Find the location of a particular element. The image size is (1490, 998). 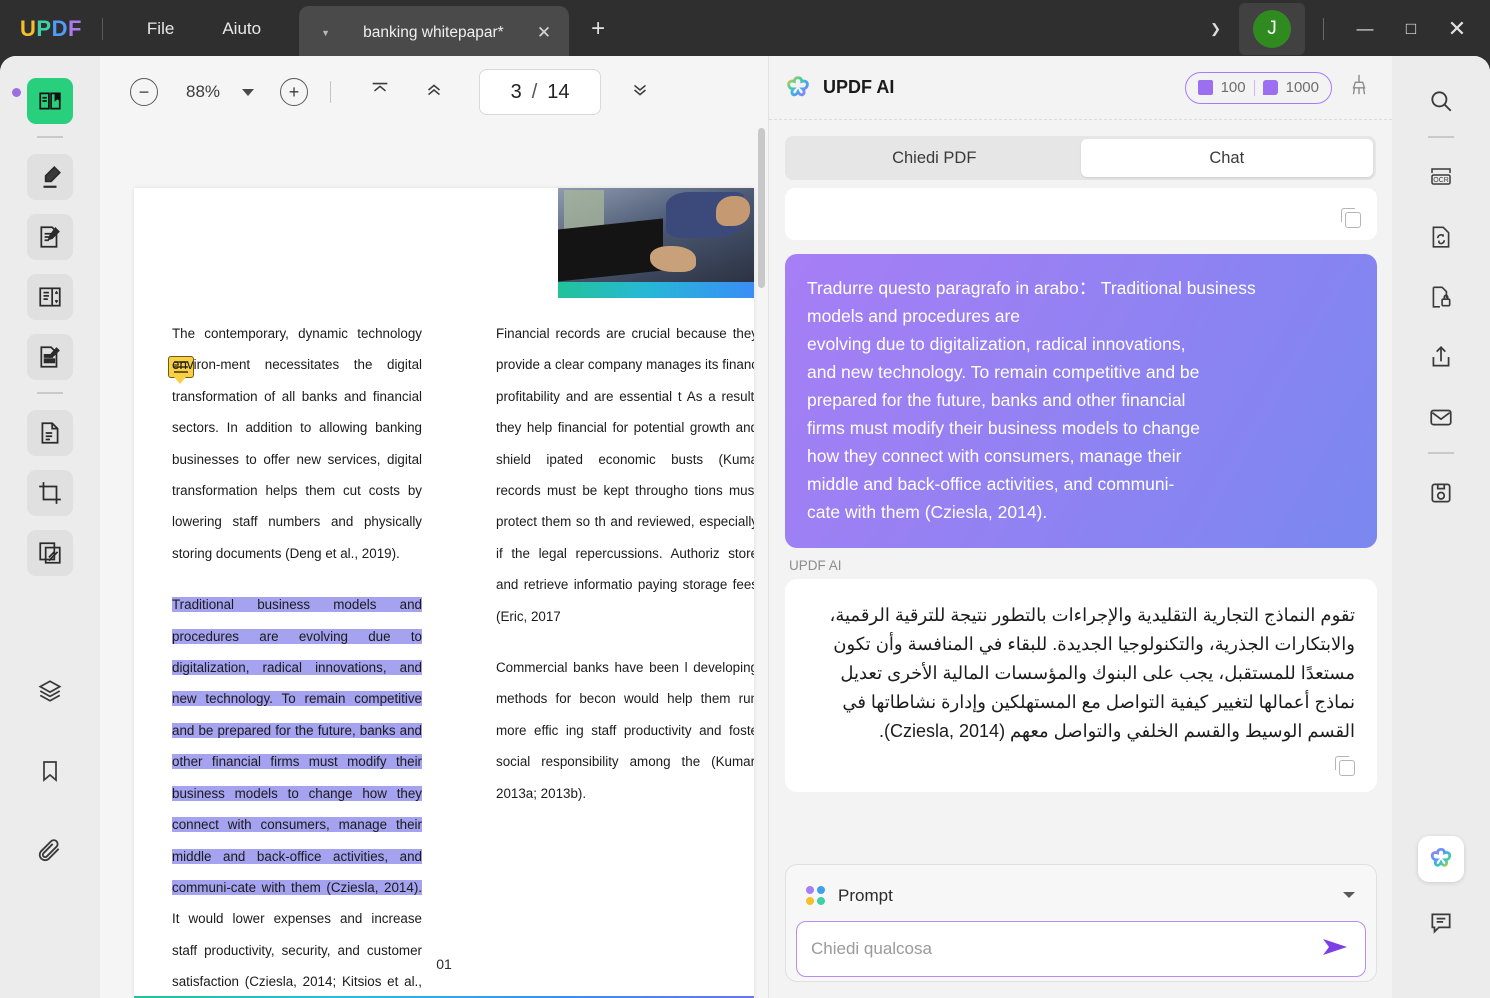

document-tab: ▼ banking whitepapar* ✕ is located at coordinates (434, 33).